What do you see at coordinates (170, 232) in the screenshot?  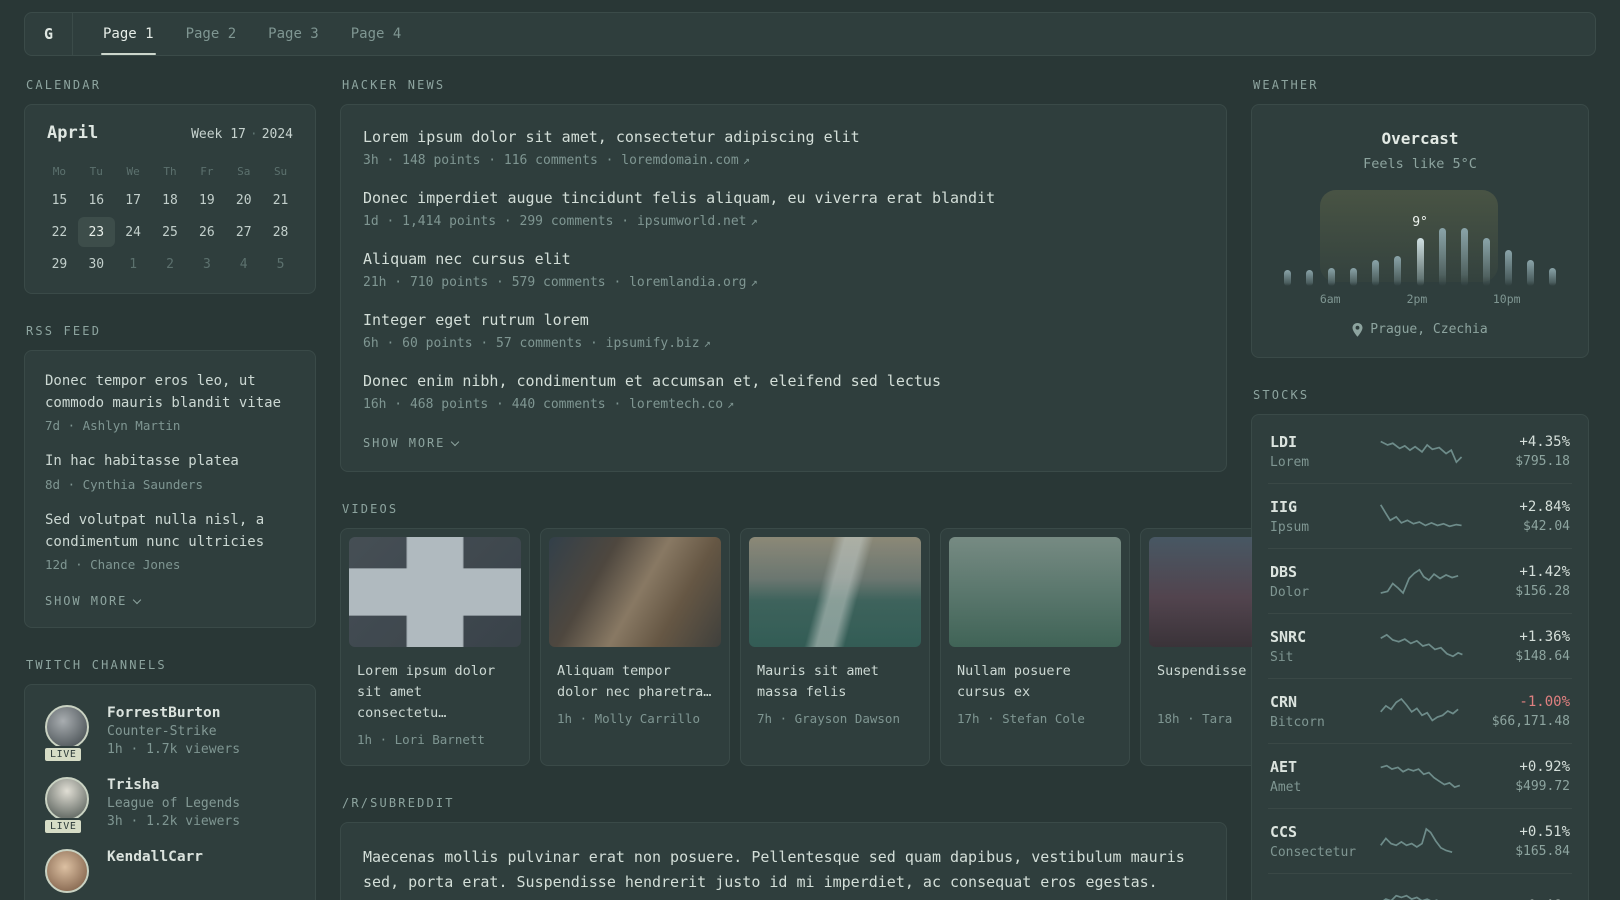 I see `calendar-day: 25` at bounding box center [170, 232].